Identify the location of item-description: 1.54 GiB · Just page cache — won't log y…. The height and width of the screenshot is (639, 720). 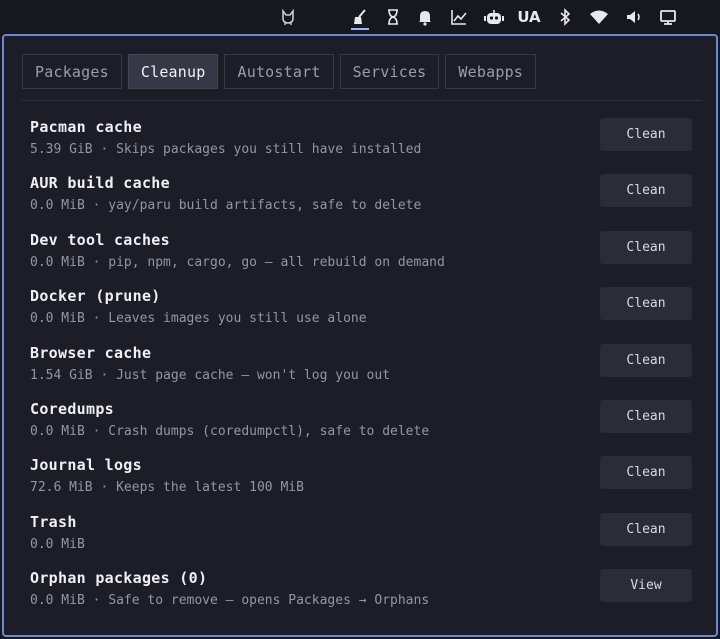
(210, 375).